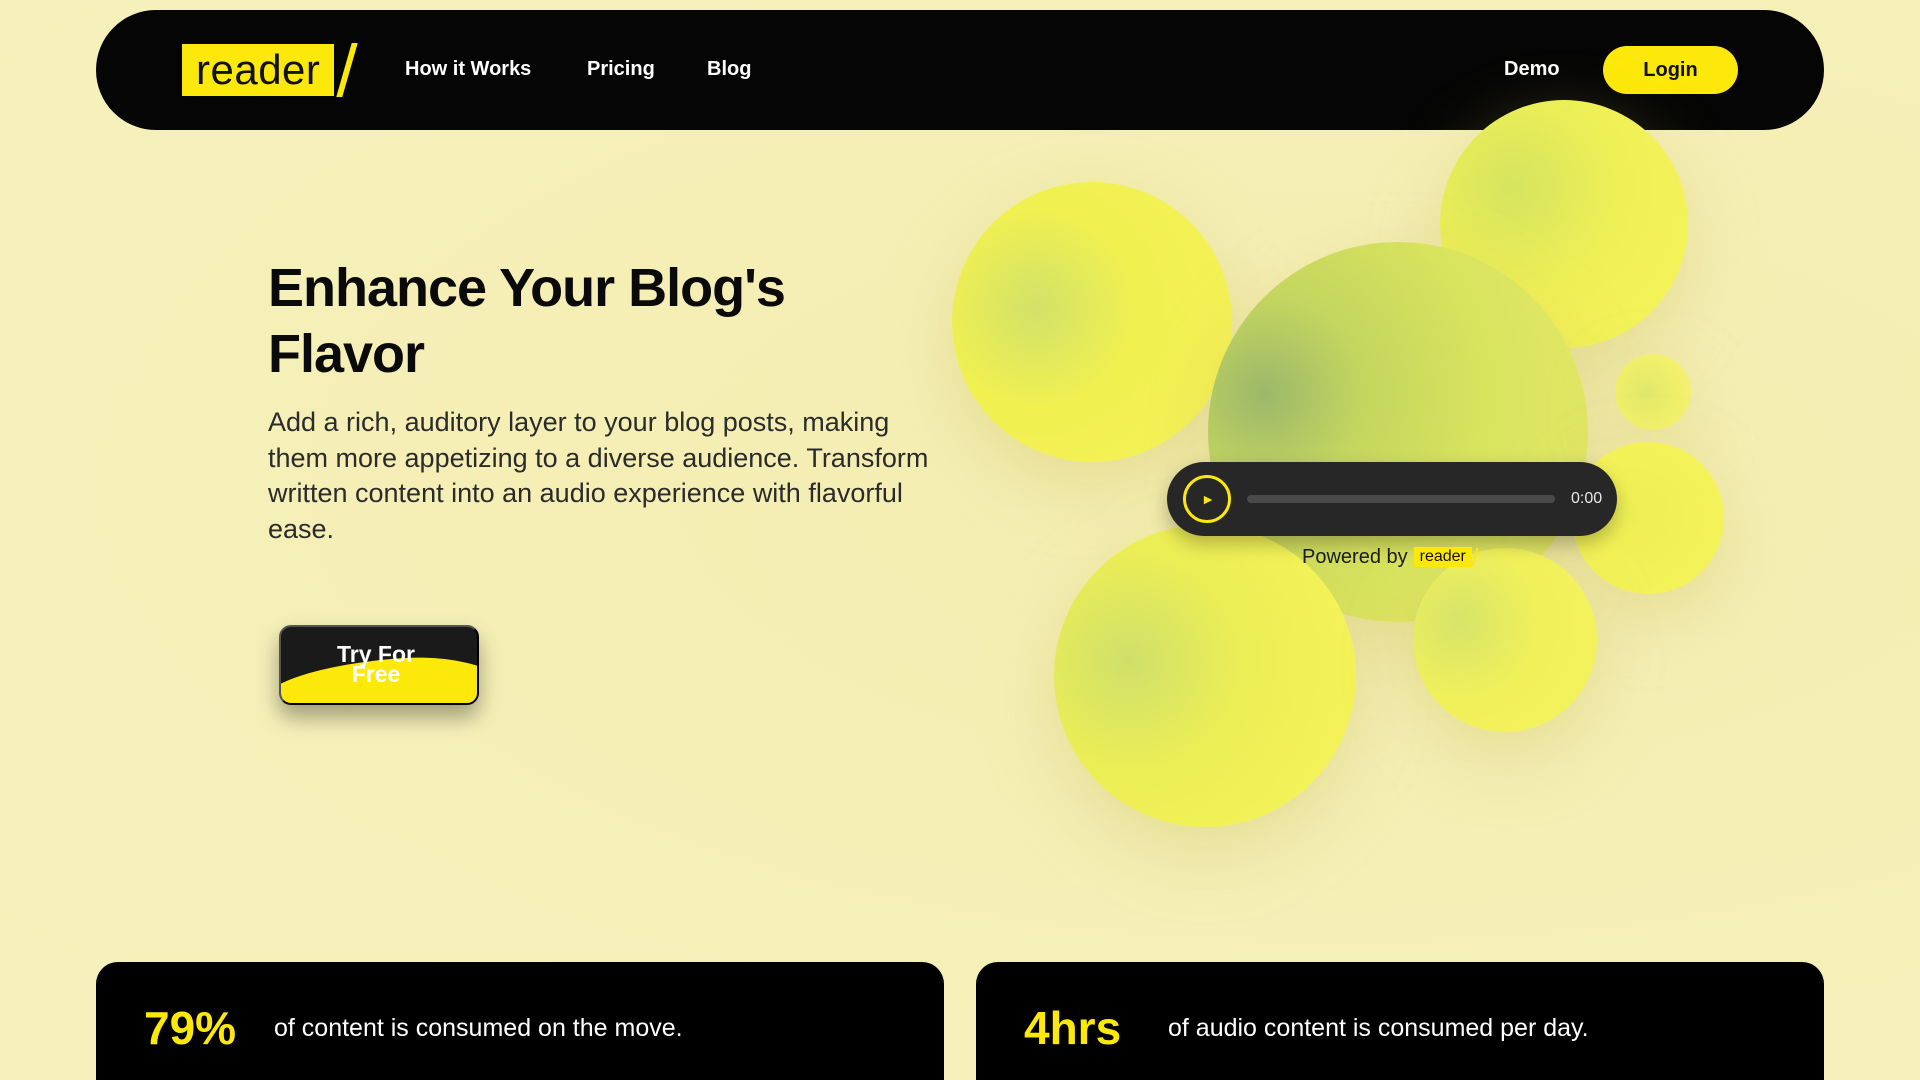 This screenshot has height=1080, width=1920. Describe the element at coordinates (729, 69) in the screenshot. I see `nav-blog: Blog` at that location.